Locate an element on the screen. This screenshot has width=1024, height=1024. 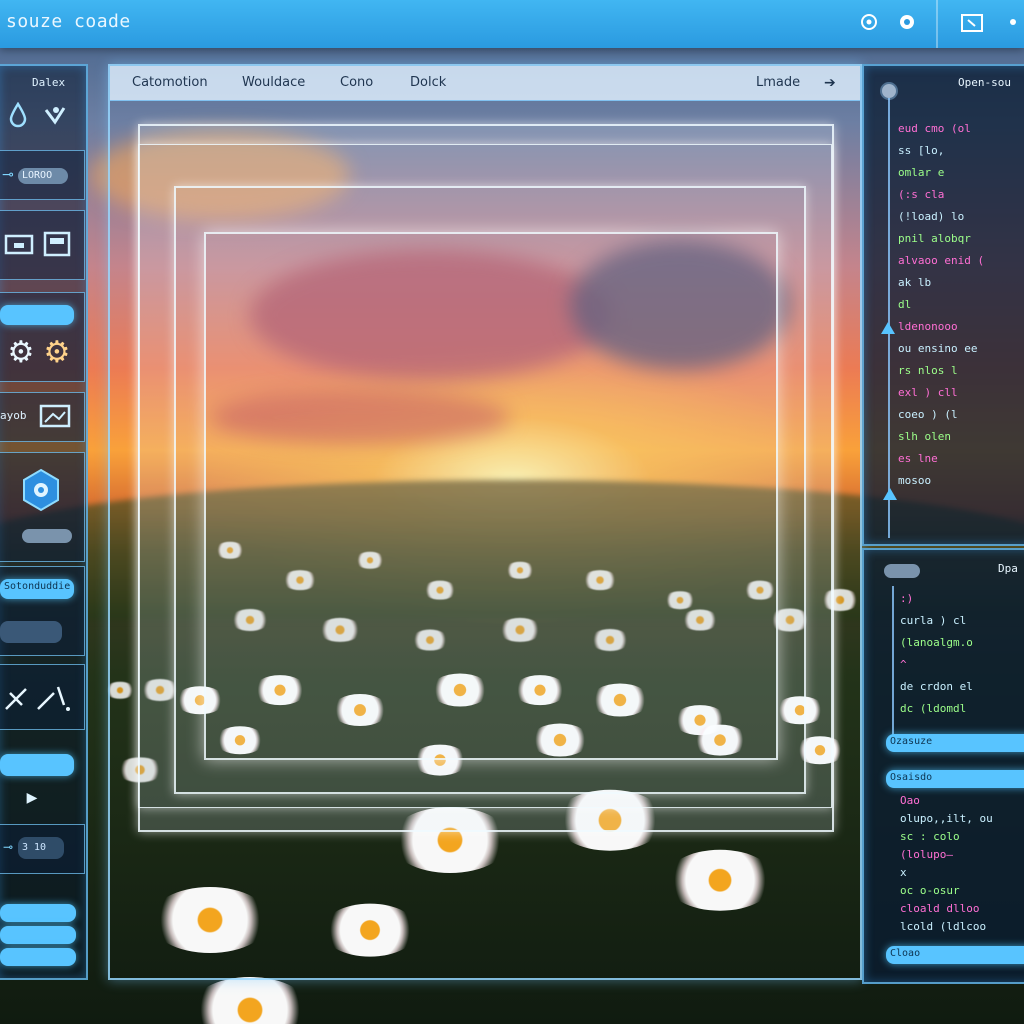
code-line: Oao is located at coordinates (910, 800).